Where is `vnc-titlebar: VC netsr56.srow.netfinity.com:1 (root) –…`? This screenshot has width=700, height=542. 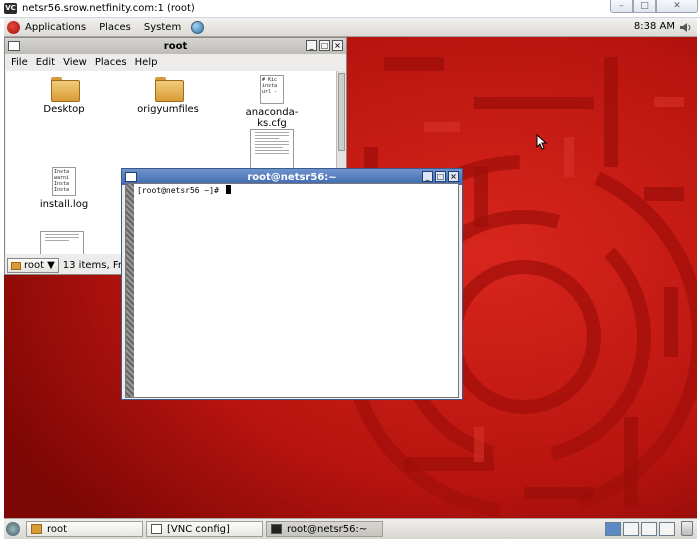 vnc-titlebar: VC netsr56.srow.netfinity.com:1 (root) –… is located at coordinates (350, 9).